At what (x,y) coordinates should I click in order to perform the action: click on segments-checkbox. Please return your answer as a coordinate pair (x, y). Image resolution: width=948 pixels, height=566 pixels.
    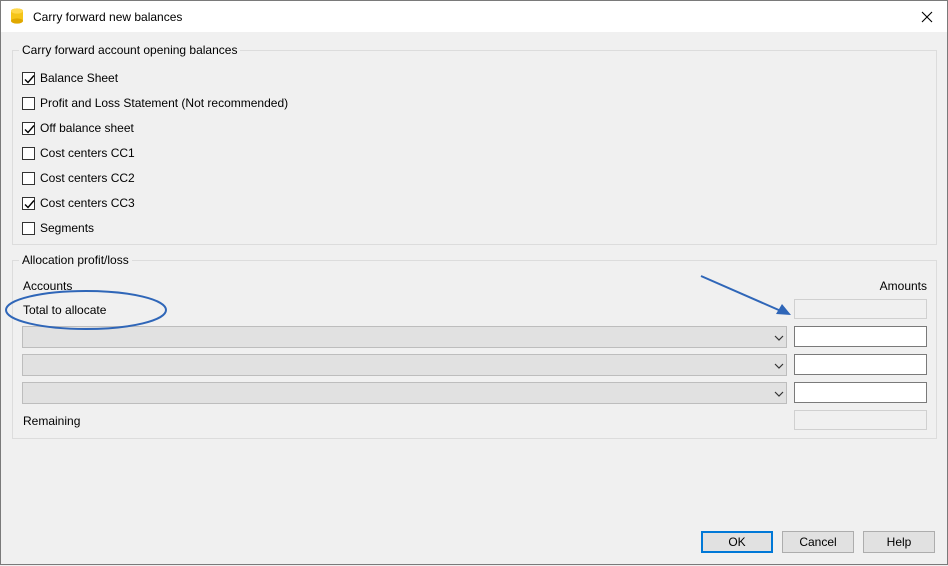
    Looking at the image, I should click on (28, 228).